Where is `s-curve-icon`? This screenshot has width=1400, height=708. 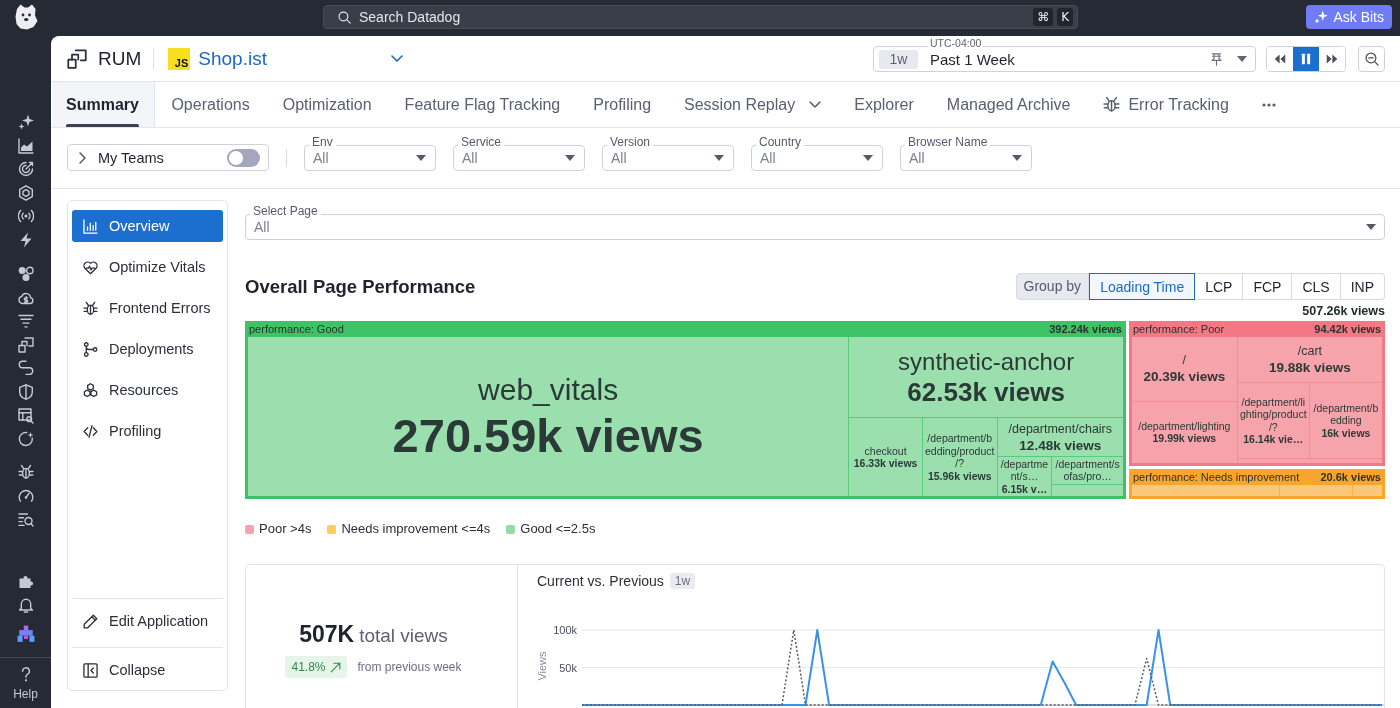 s-curve-icon is located at coordinates (25, 368).